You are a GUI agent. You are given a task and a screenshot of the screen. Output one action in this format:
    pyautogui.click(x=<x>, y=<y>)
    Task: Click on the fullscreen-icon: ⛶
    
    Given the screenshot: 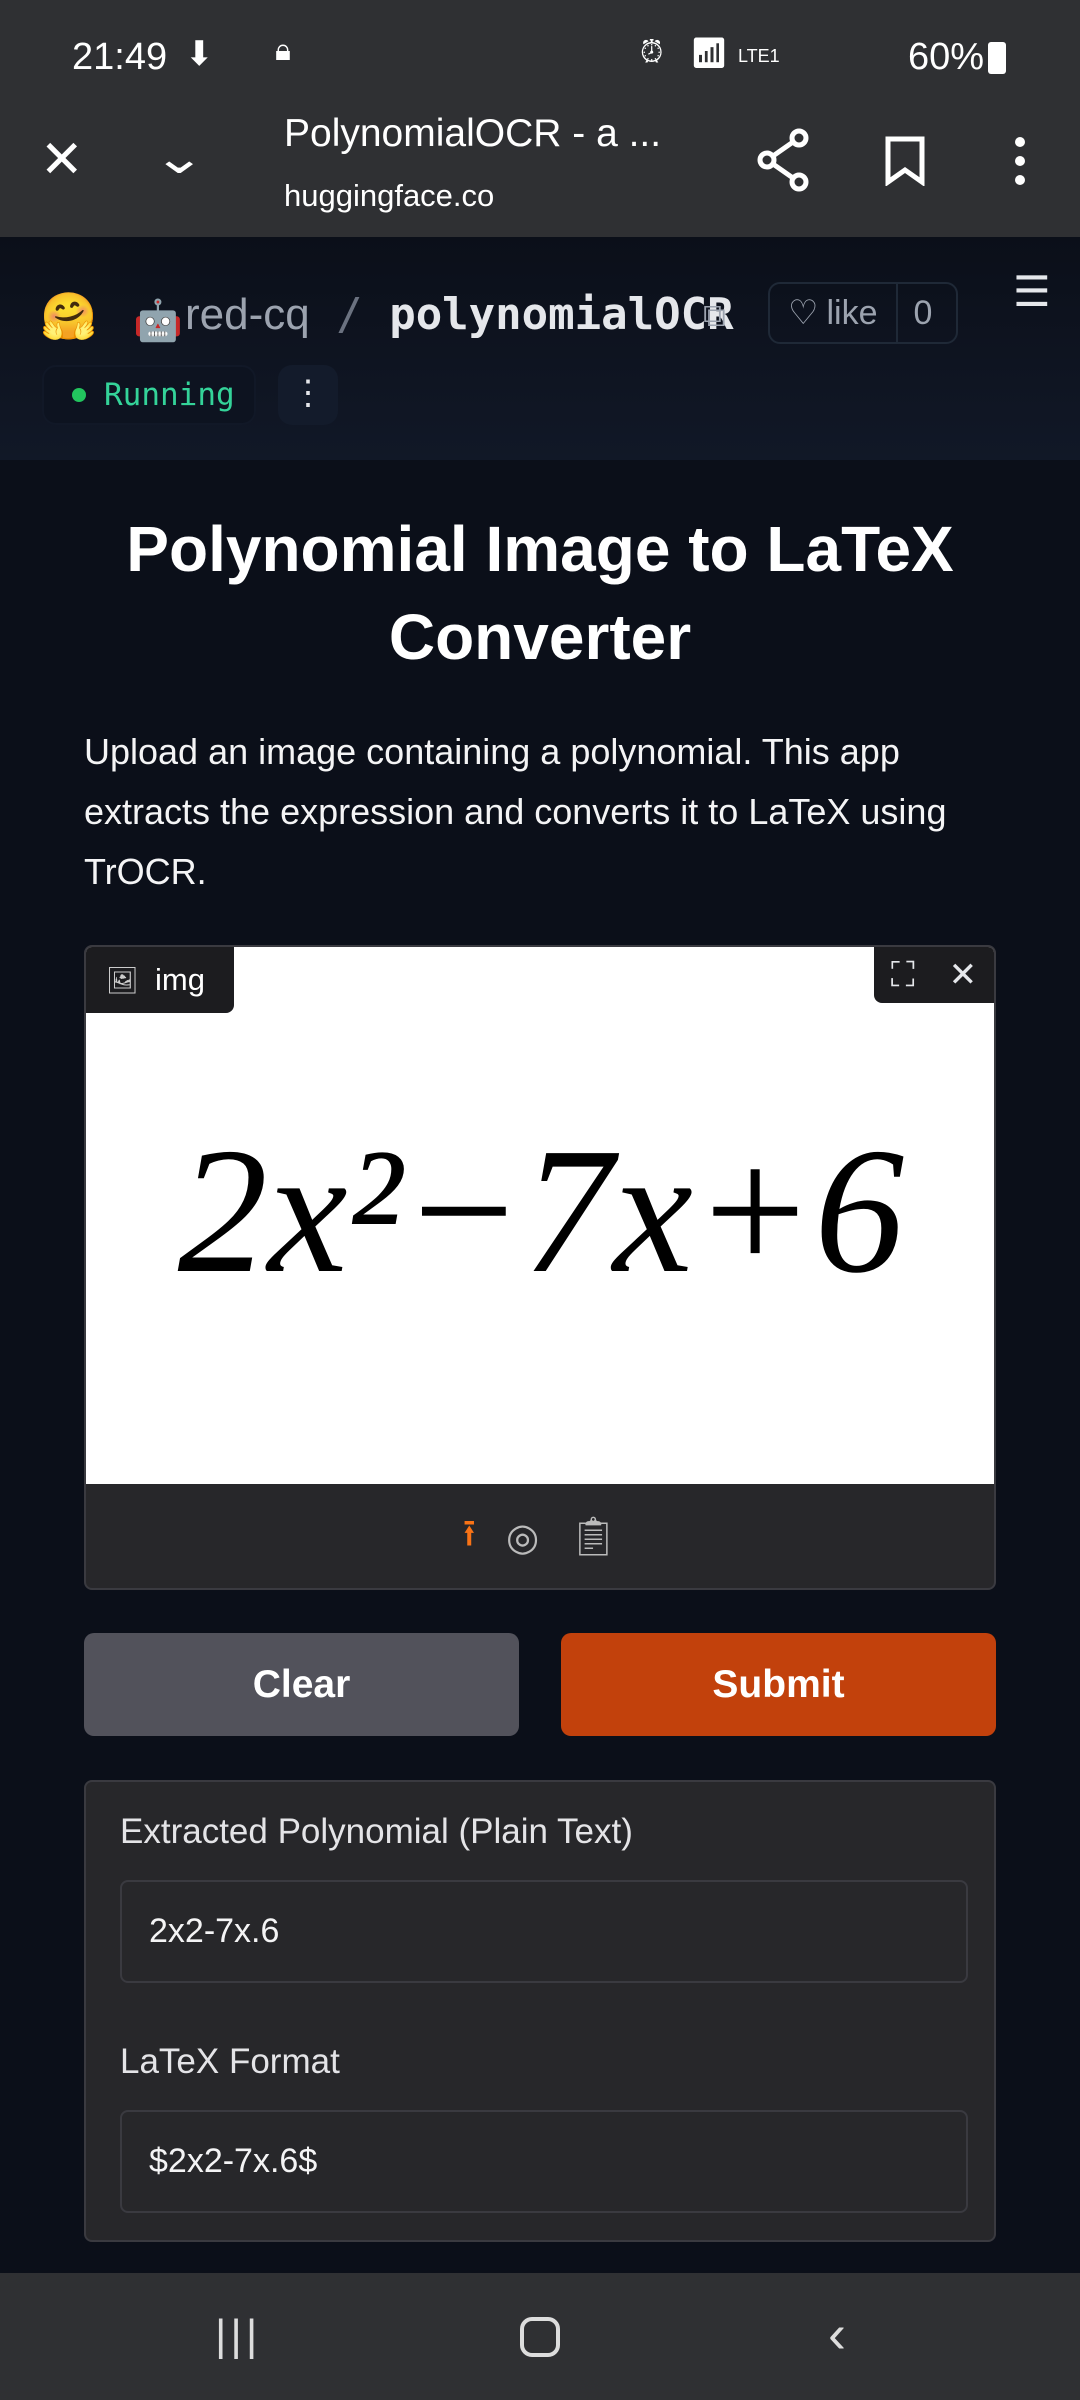 What is the action you would take?
    pyautogui.click(x=903, y=975)
    